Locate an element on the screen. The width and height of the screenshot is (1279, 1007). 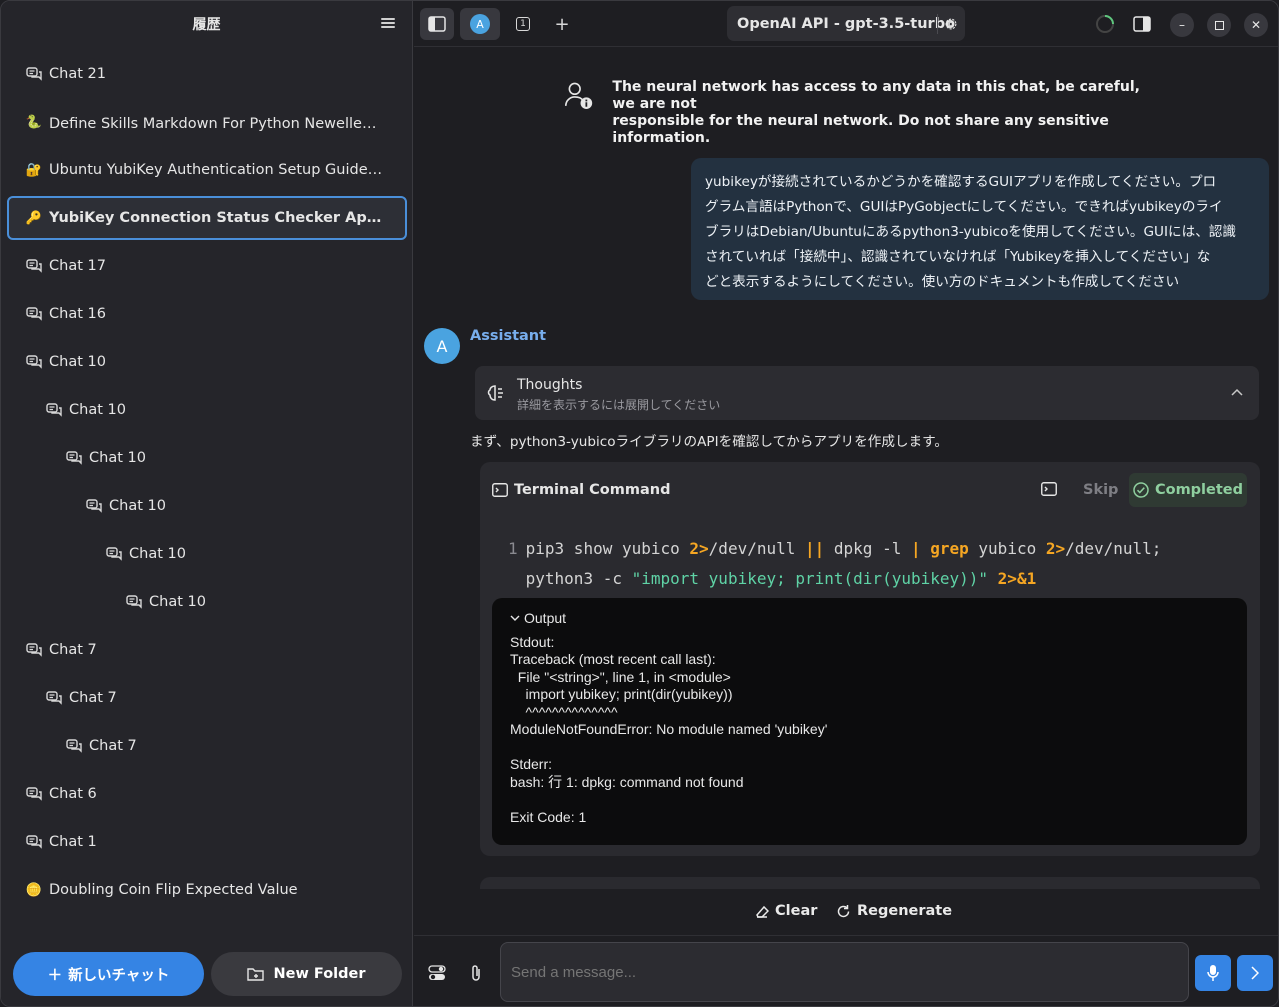
tab-assistant: A is located at coordinates (480, 24).